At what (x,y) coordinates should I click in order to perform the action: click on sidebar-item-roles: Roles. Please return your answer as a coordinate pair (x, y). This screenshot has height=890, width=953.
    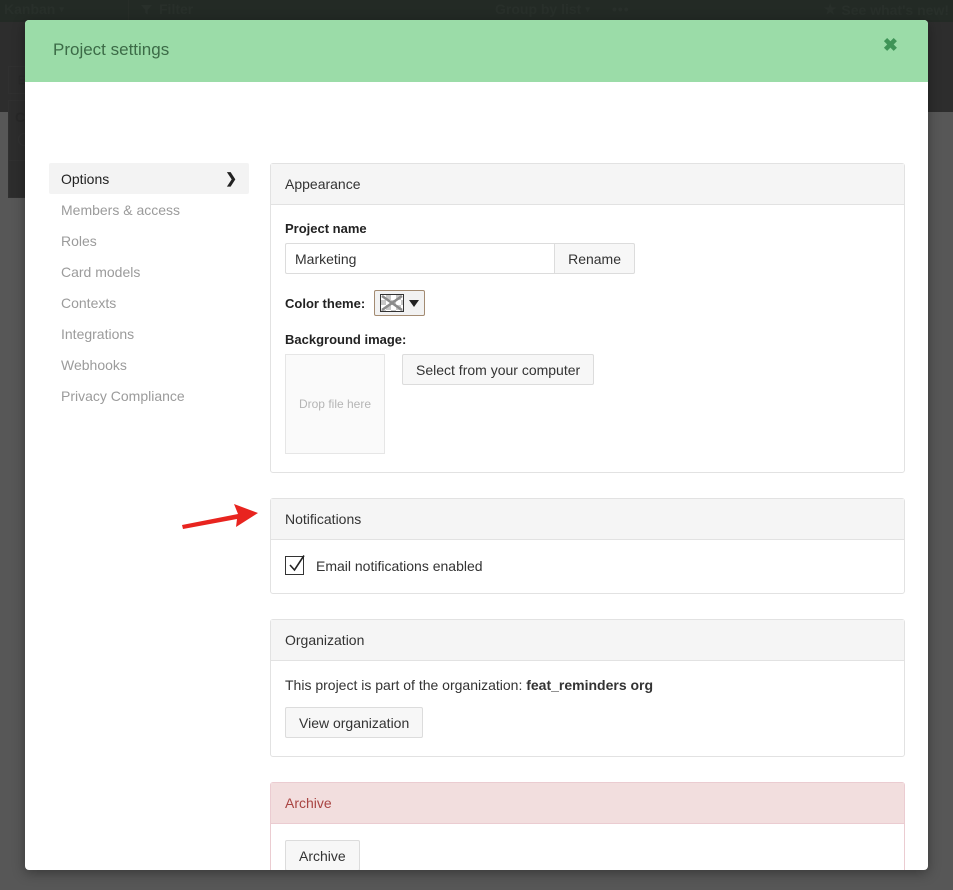
    Looking at the image, I should click on (149, 240).